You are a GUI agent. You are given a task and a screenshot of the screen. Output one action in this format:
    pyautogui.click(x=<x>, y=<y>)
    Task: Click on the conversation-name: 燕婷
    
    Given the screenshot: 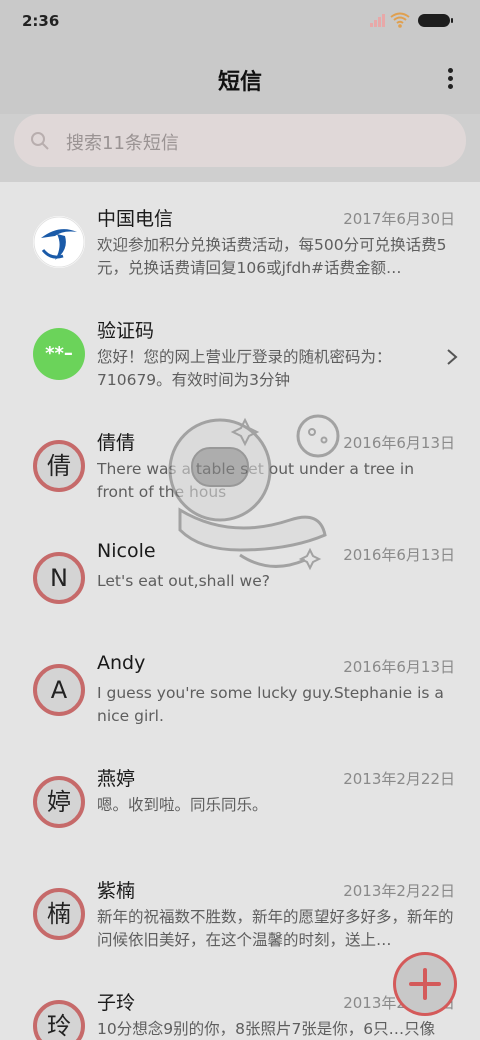 What is the action you would take?
    pyautogui.click(x=116, y=779)
    